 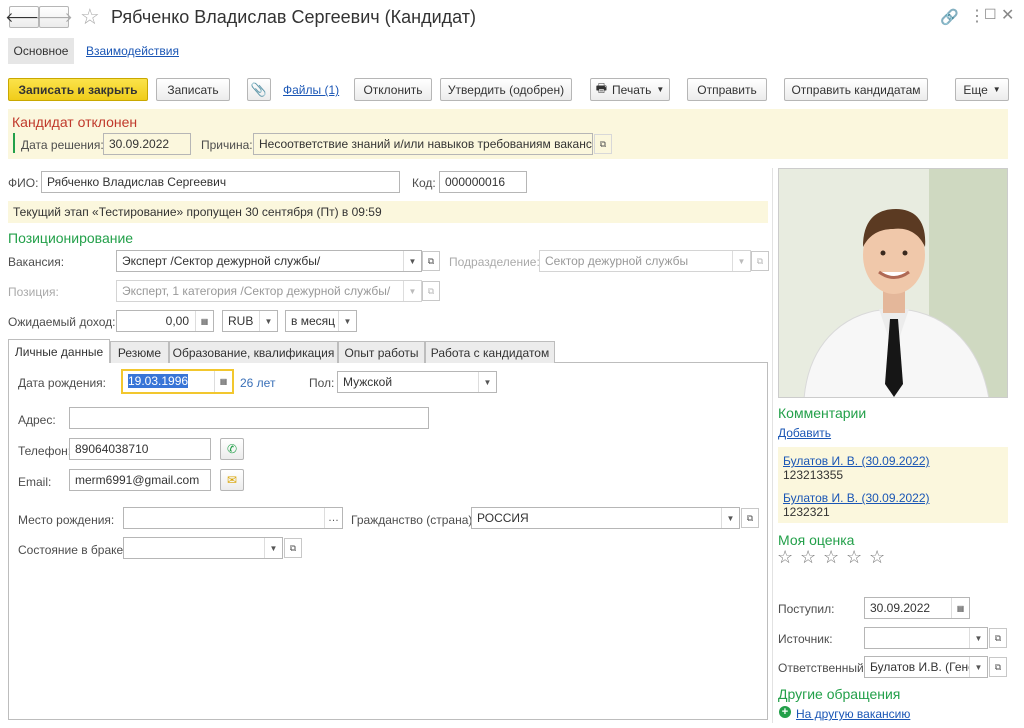 I want to click on send-candidates-label: Отправить кандидатам, so click(x=856, y=89).